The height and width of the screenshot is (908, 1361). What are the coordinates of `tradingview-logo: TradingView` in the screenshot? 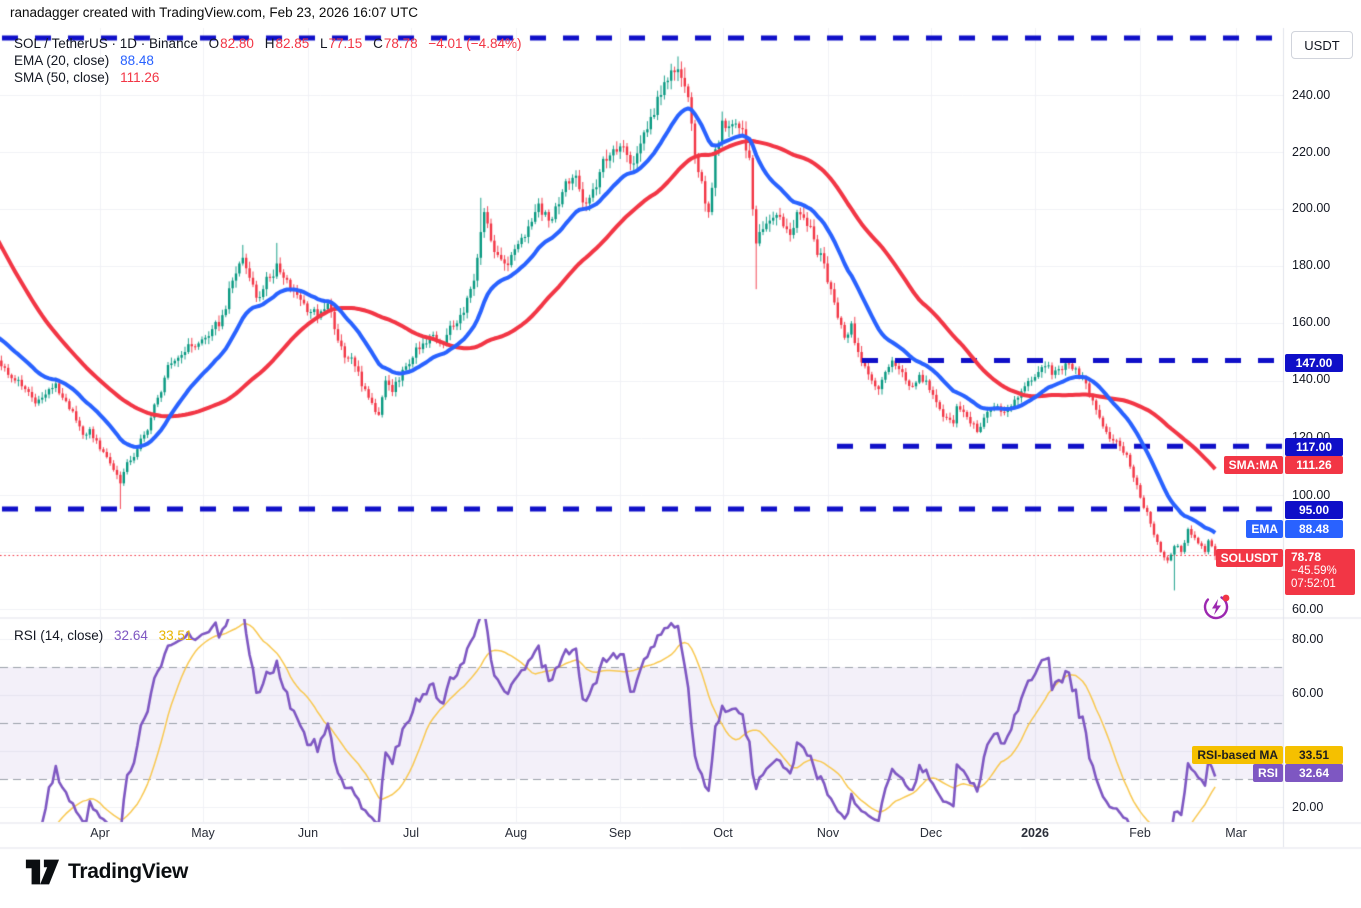 It's located at (106, 872).